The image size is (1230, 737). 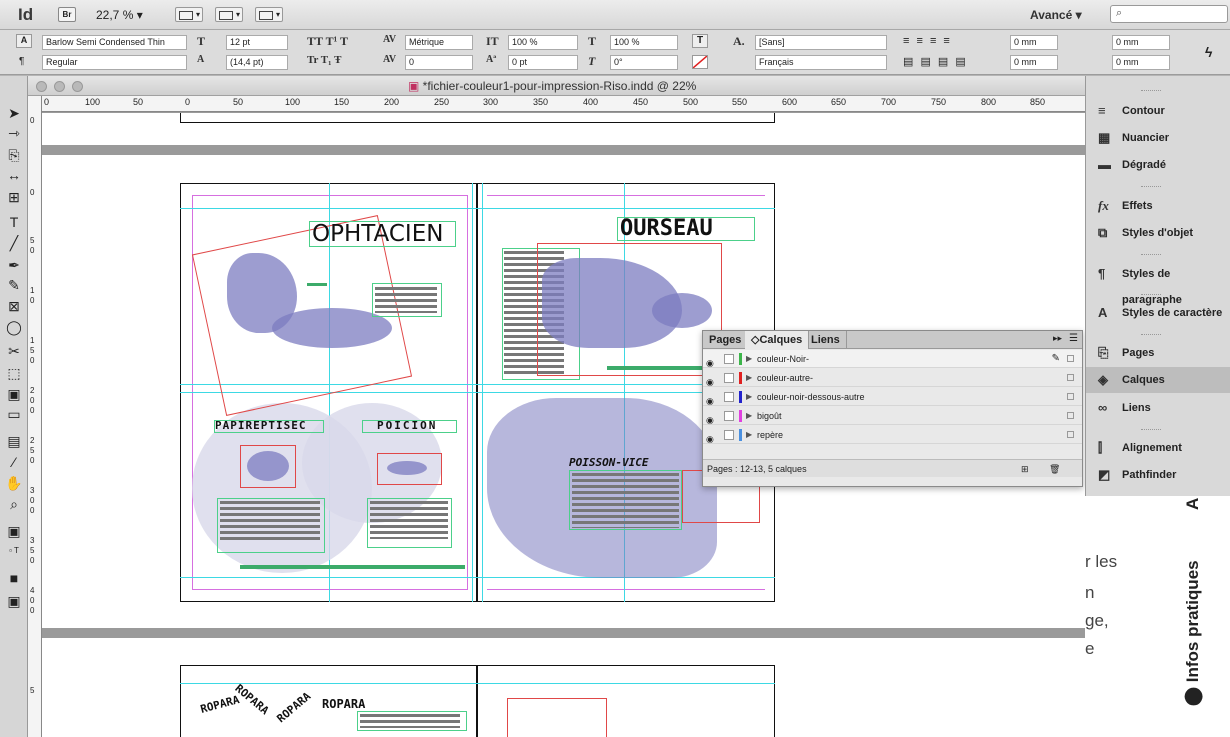 I want to click on kerning-field: Métrique, so click(x=439, y=42).